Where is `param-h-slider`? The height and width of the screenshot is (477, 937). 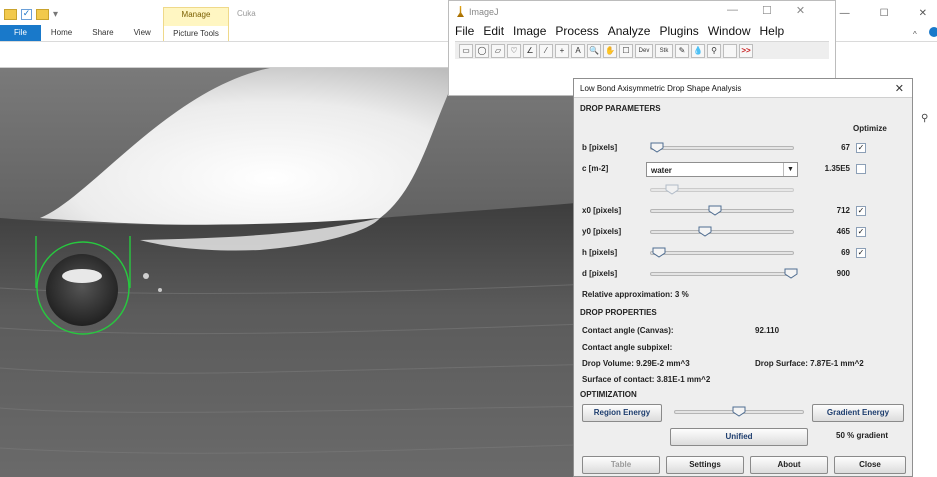
param-h-slider is located at coordinates (722, 253).